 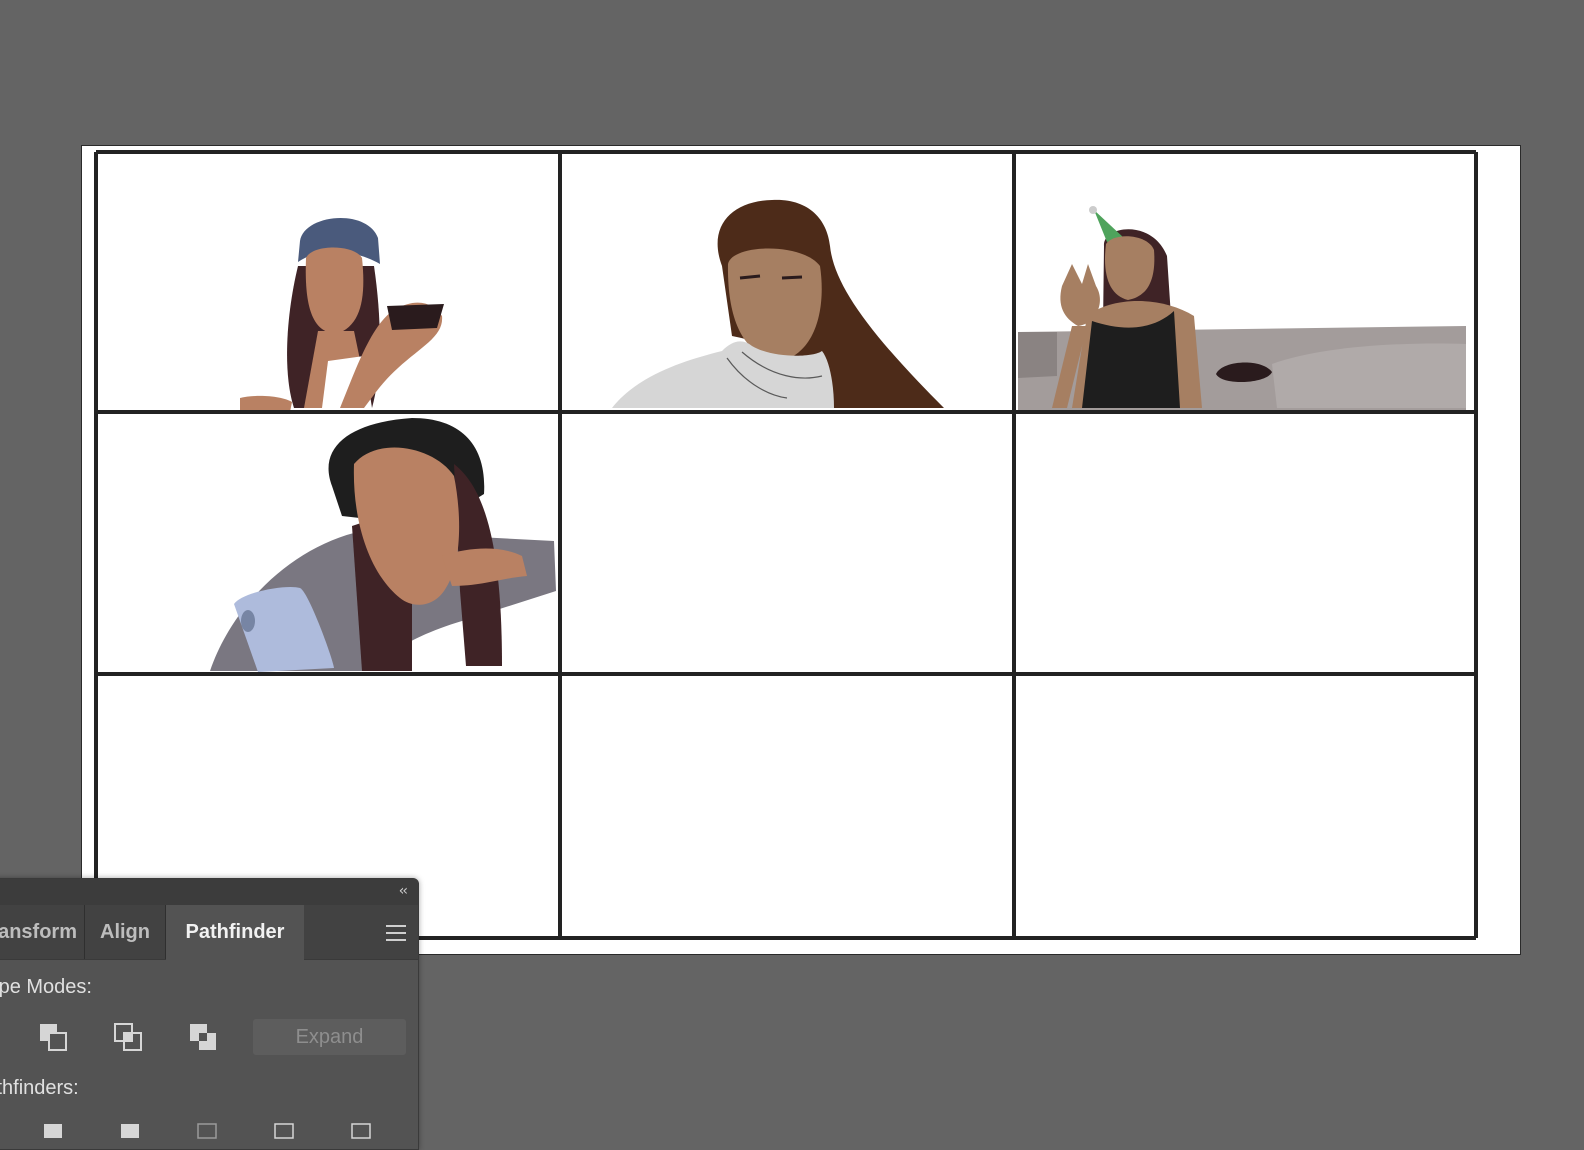 I want to click on arm-shape, so click(x=266, y=403).